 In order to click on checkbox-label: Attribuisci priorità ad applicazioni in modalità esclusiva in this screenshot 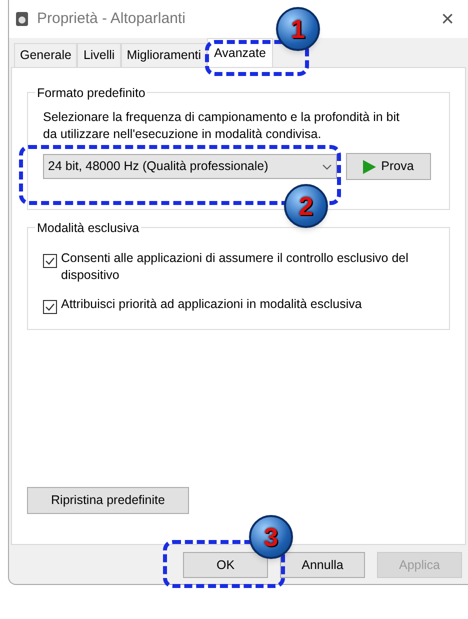, I will do `click(211, 304)`.